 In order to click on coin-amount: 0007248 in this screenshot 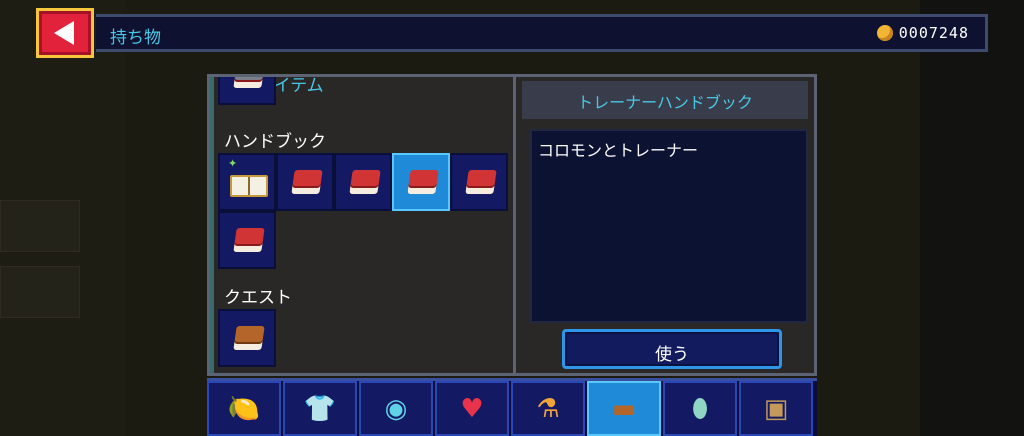, I will do `click(933, 33)`.